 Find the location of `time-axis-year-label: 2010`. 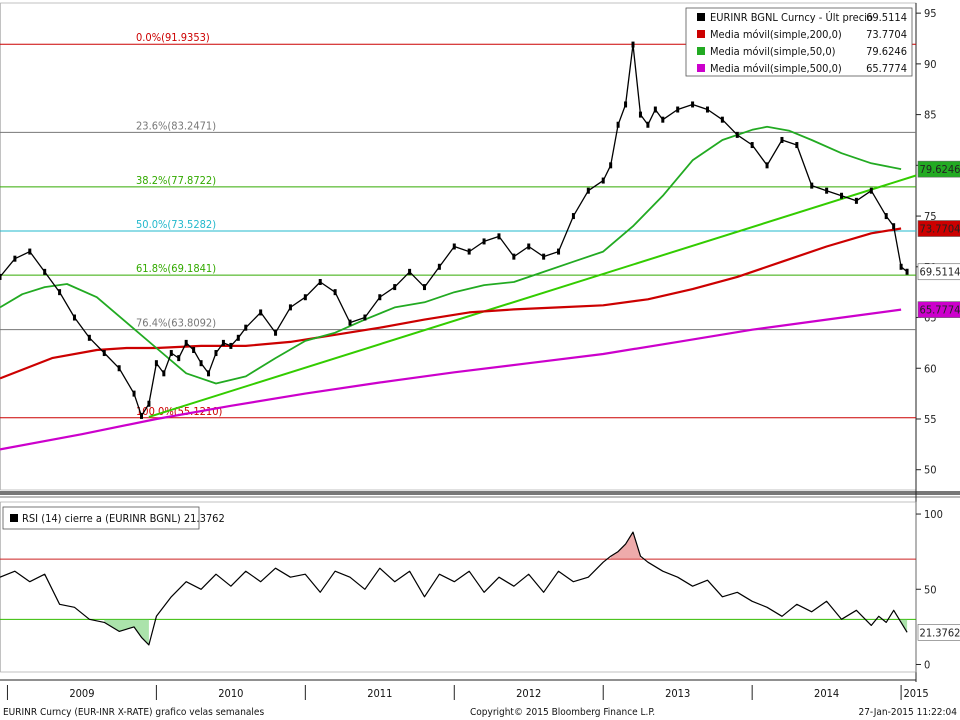

time-axis-year-label: 2010 is located at coordinates (230, 693).